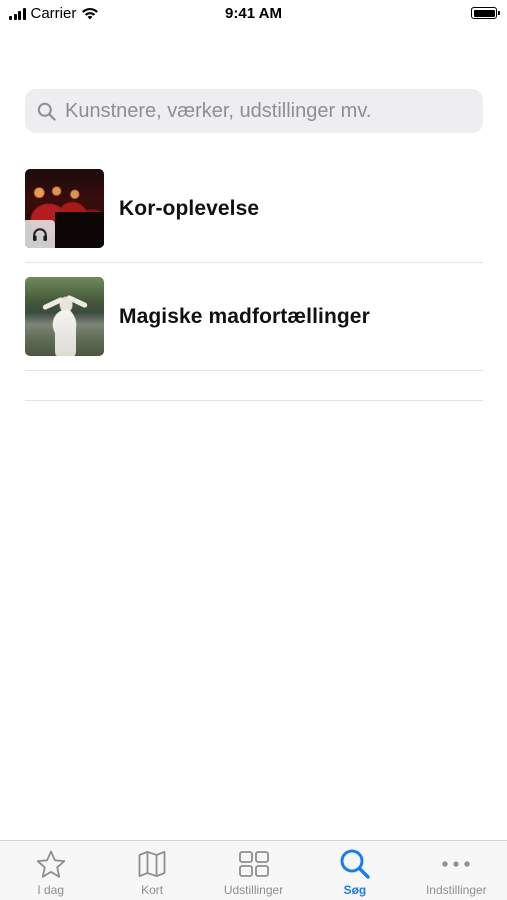 The height and width of the screenshot is (900, 507). What do you see at coordinates (456, 890) in the screenshot?
I see `tab-label: Indstillinger` at bounding box center [456, 890].